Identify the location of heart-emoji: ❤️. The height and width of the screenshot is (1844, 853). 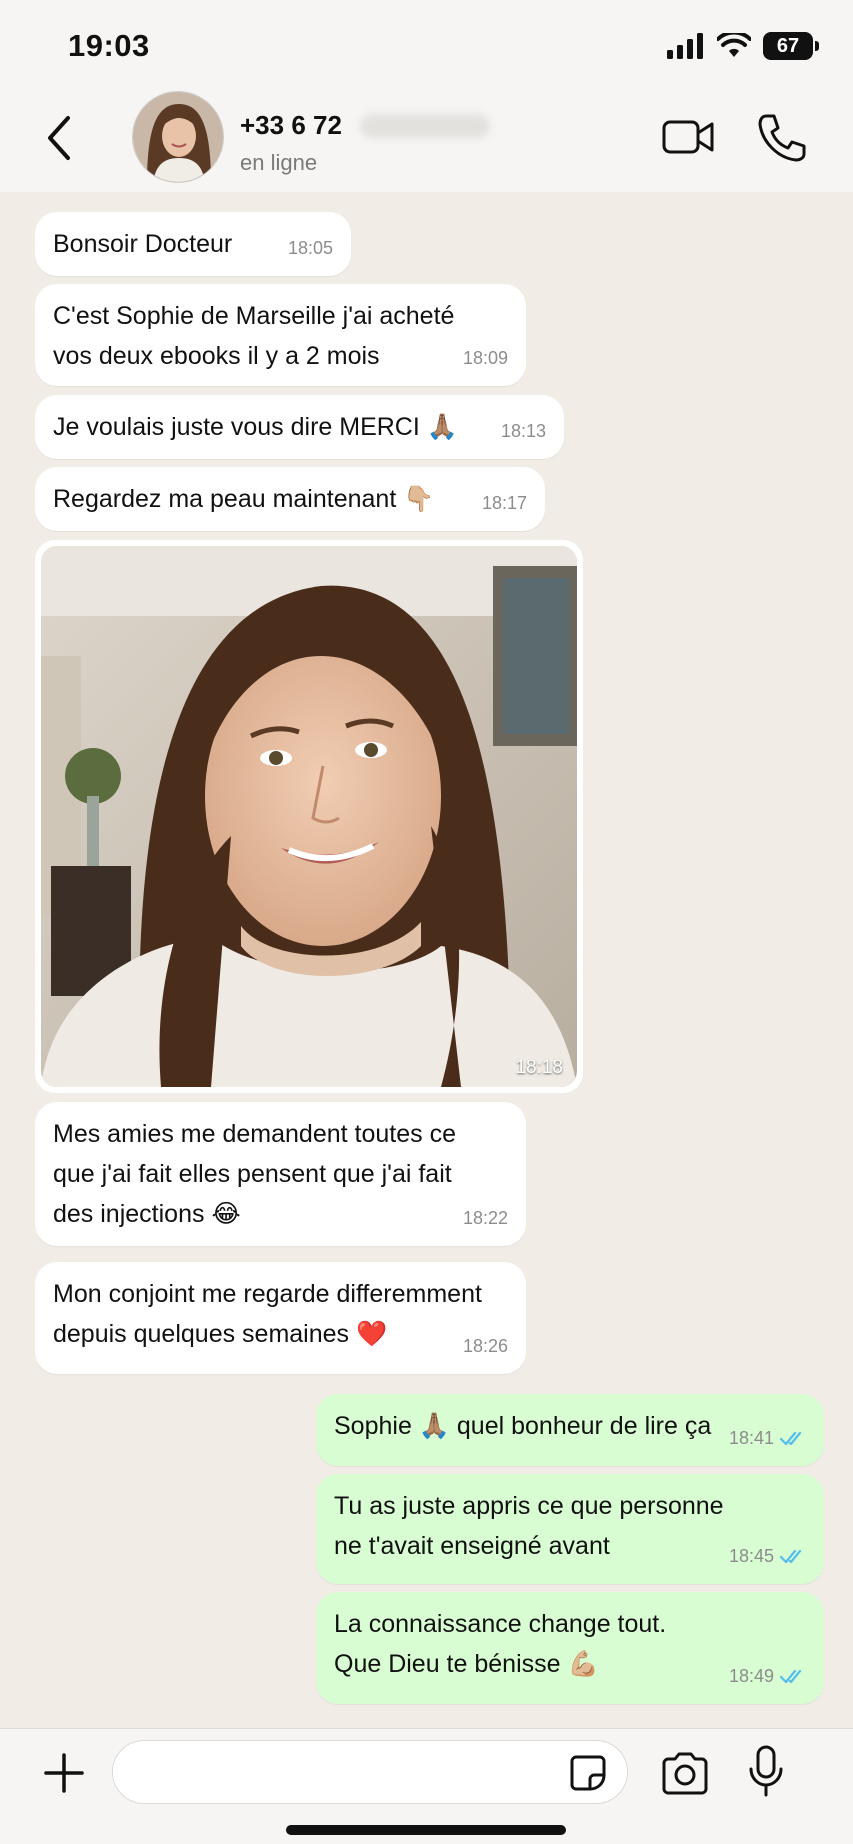
(372, 1333).